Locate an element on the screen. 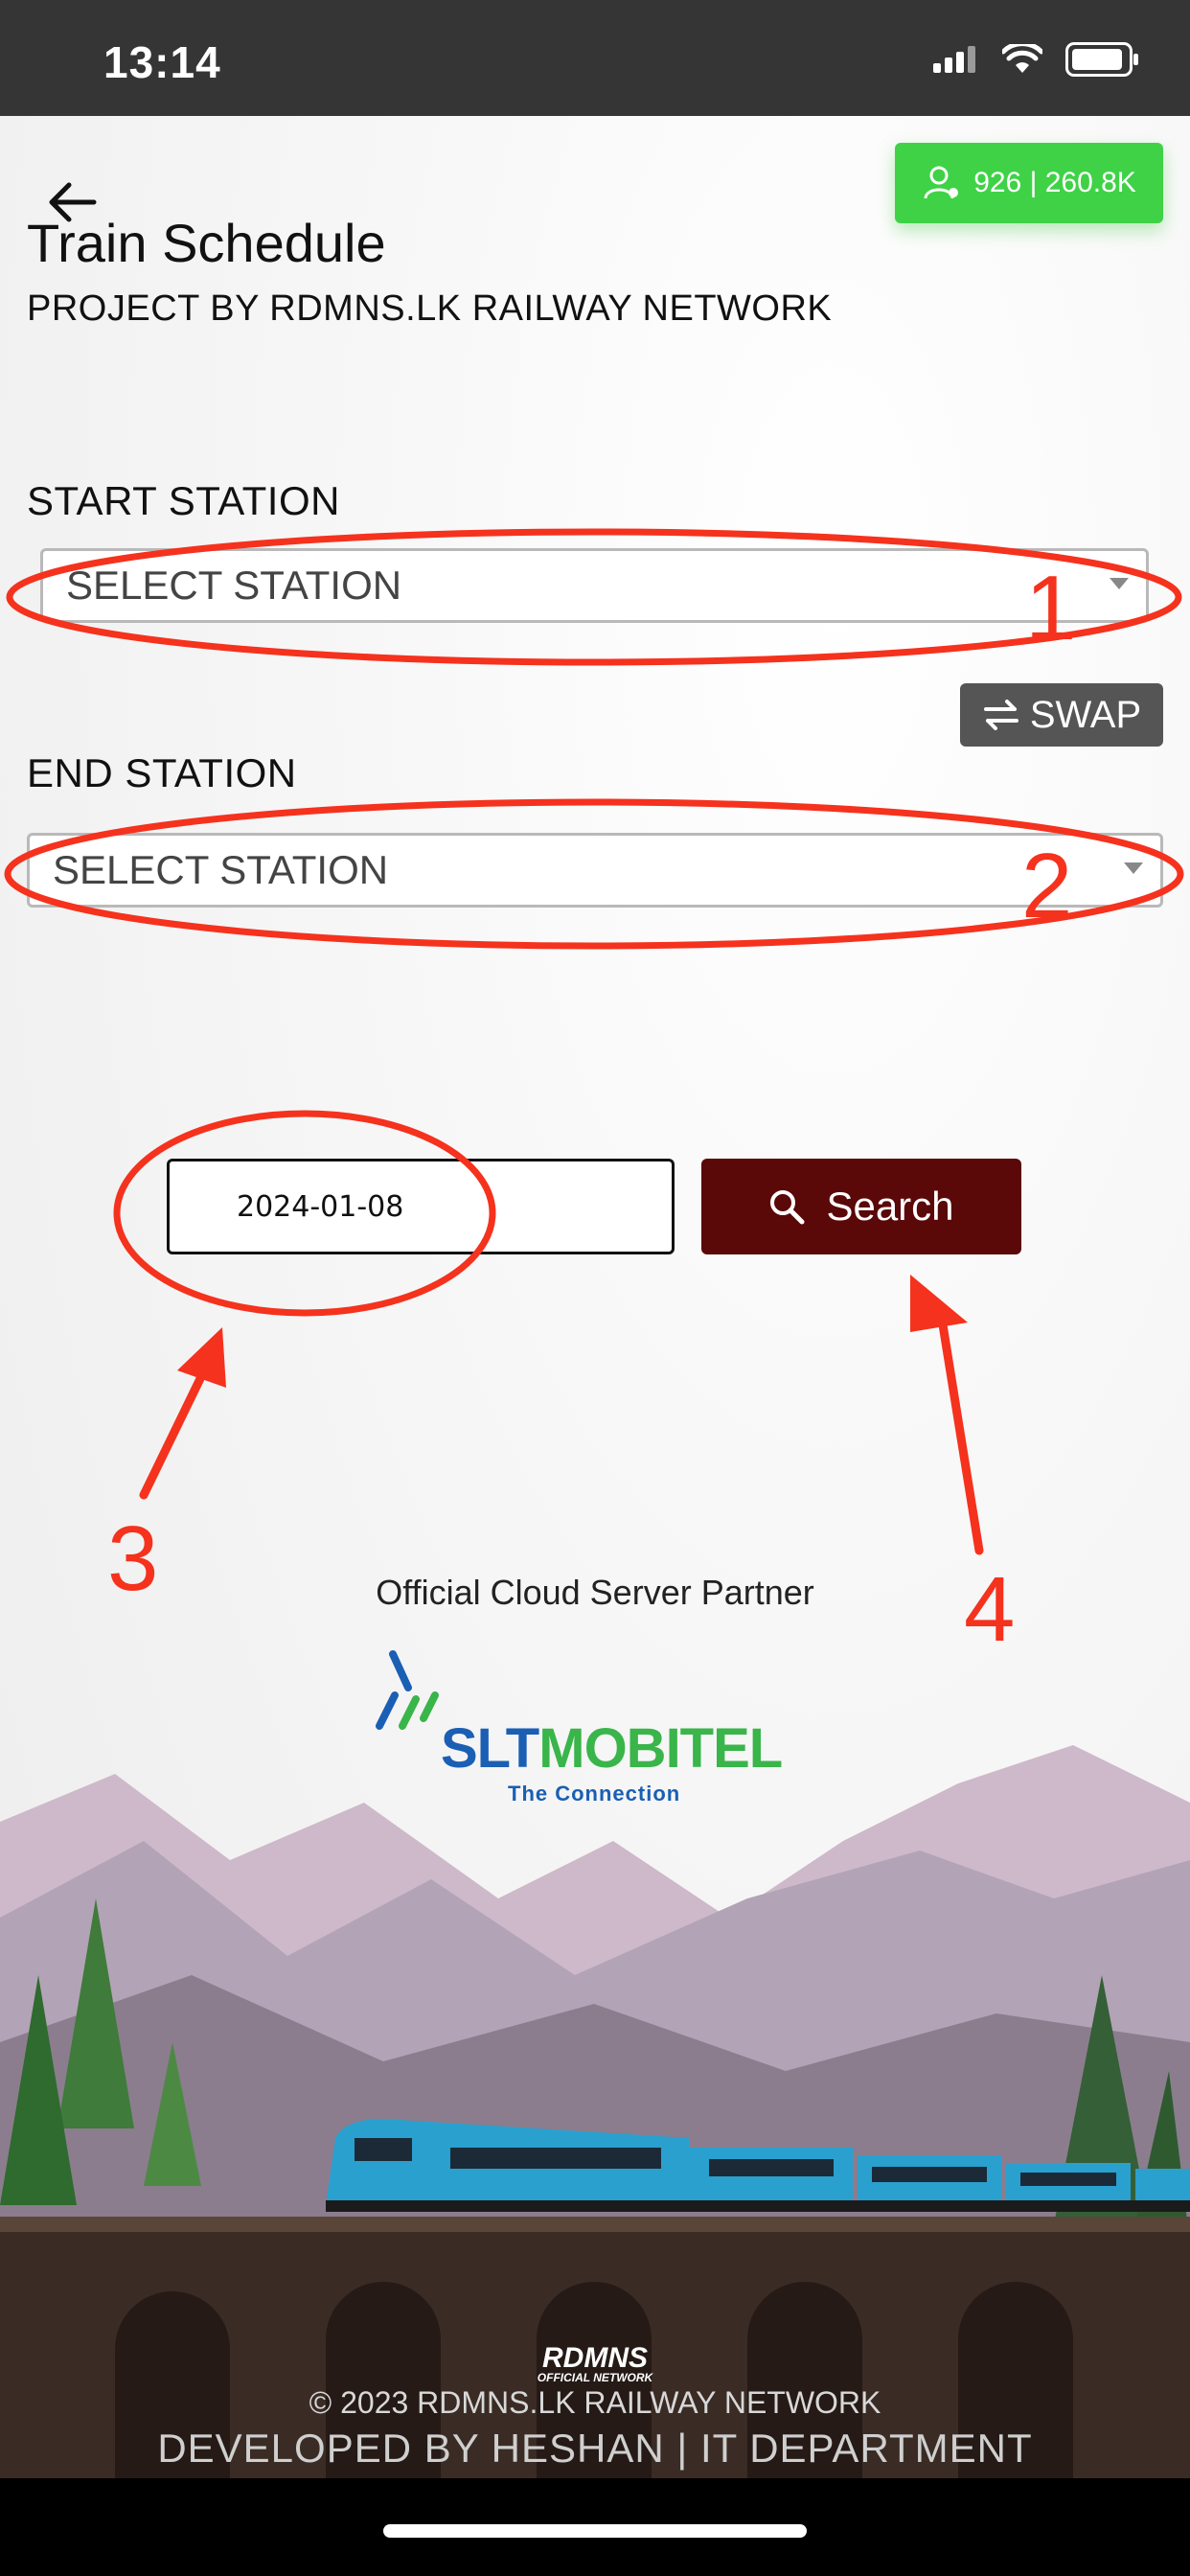 Image resolution: width=1190 pixels, height=2576 pixels. annotation-number-2: 2 is located at coordinates (1047, 886).